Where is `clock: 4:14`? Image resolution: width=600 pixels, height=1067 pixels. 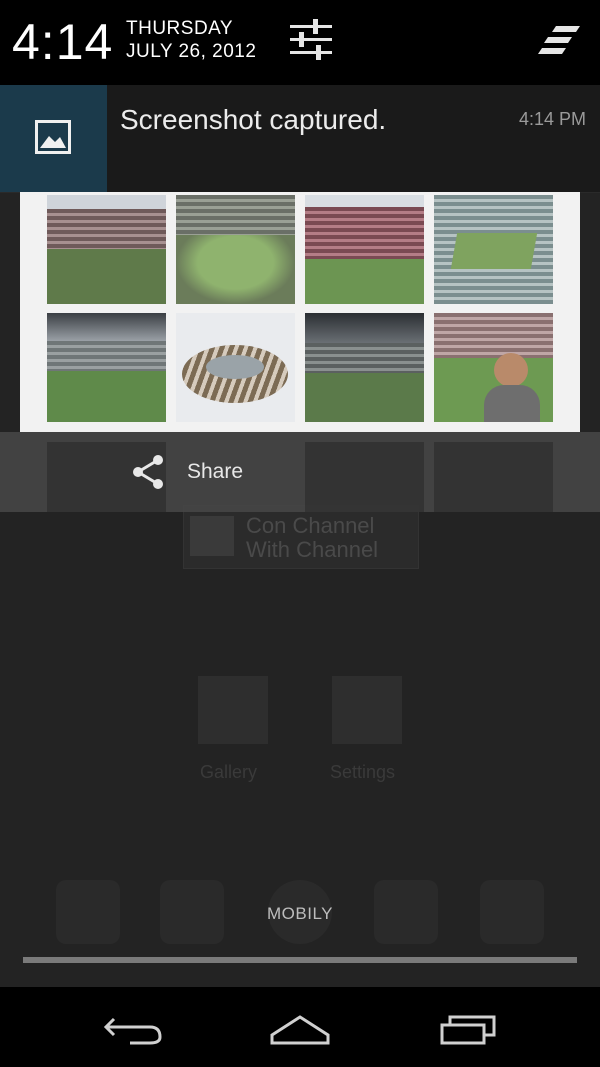 clock: 4:14 is located at coordinates (63, 42).